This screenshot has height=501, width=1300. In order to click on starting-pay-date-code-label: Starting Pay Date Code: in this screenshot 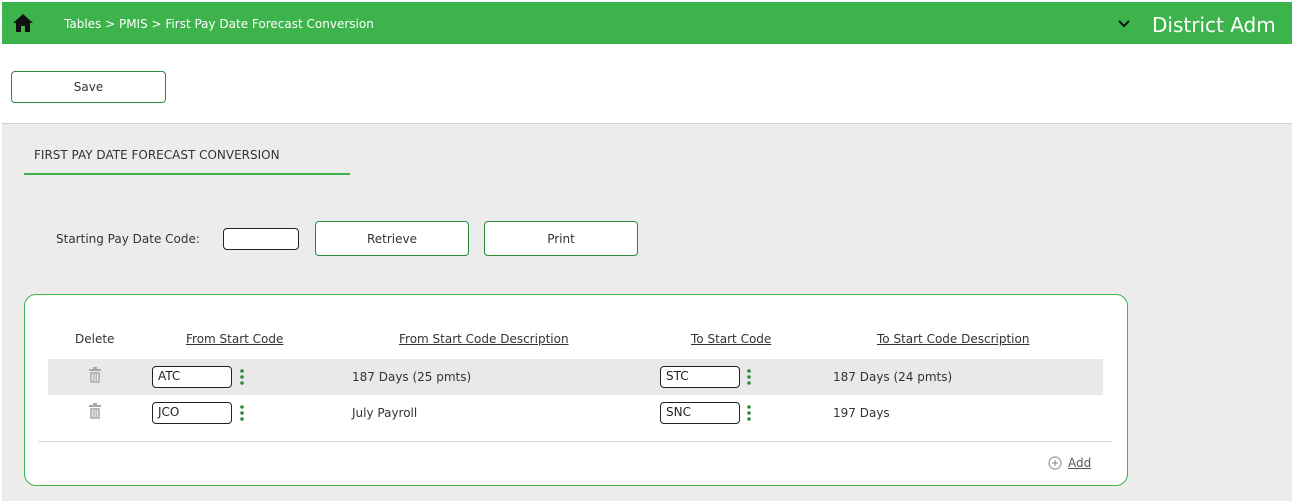, I will do `click(128, 239)`.